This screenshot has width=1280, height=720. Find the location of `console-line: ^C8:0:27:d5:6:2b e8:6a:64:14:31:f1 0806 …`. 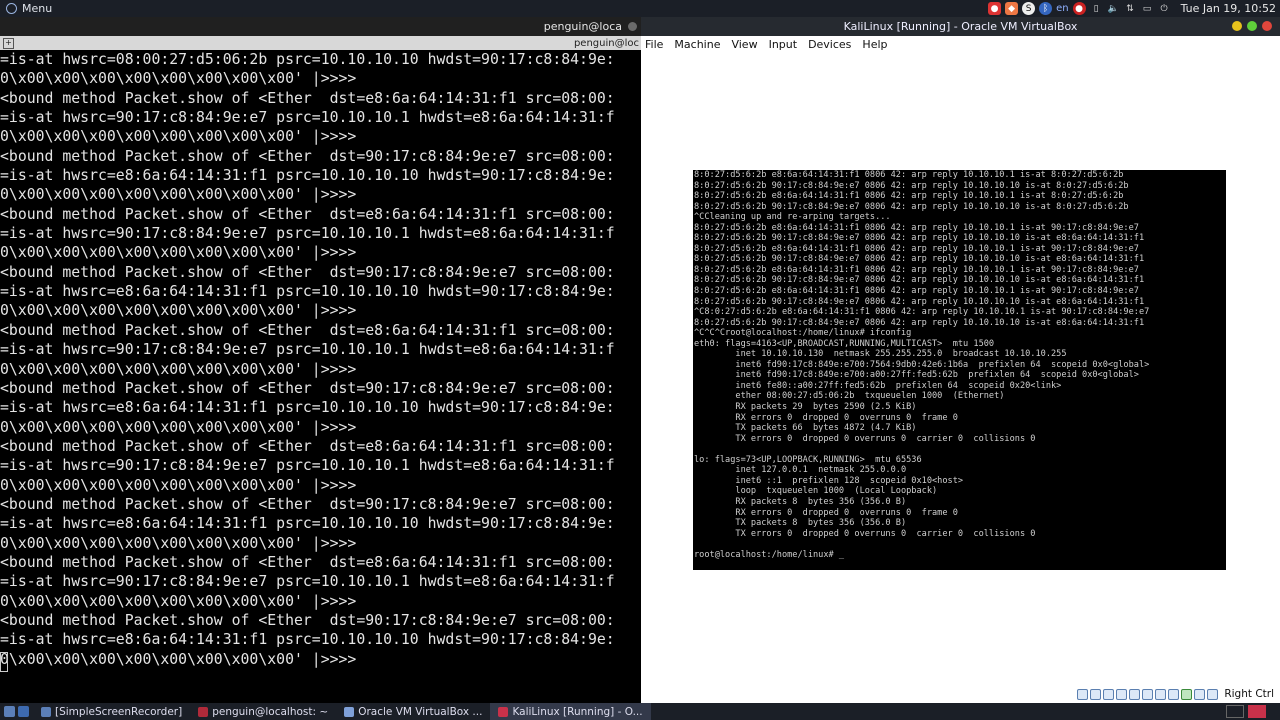

console-line: ^C8:0:27:d5:6:2b e8:6a:64:14:31:f1 0806 … is located at coordinates (922, 312).